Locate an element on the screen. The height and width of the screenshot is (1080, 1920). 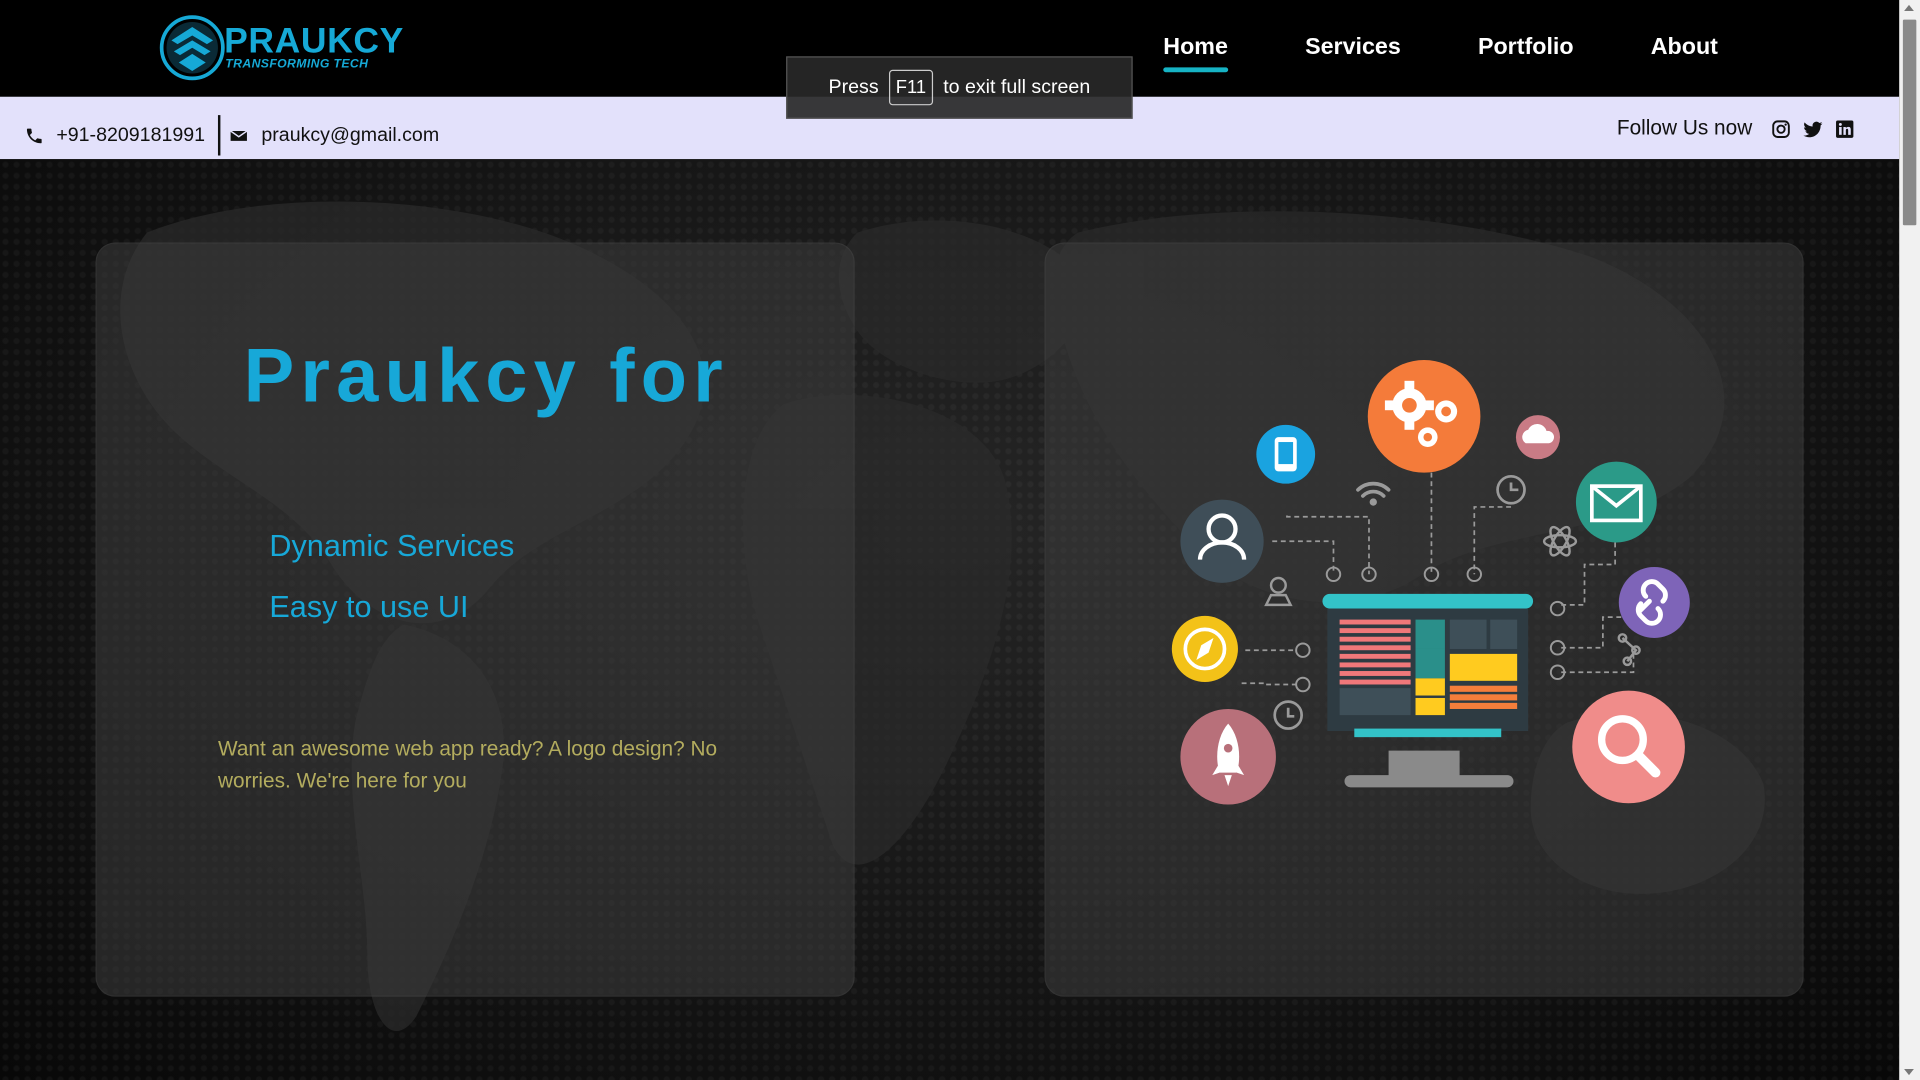
map-pin-icon is located at coordinates (1278, 591).